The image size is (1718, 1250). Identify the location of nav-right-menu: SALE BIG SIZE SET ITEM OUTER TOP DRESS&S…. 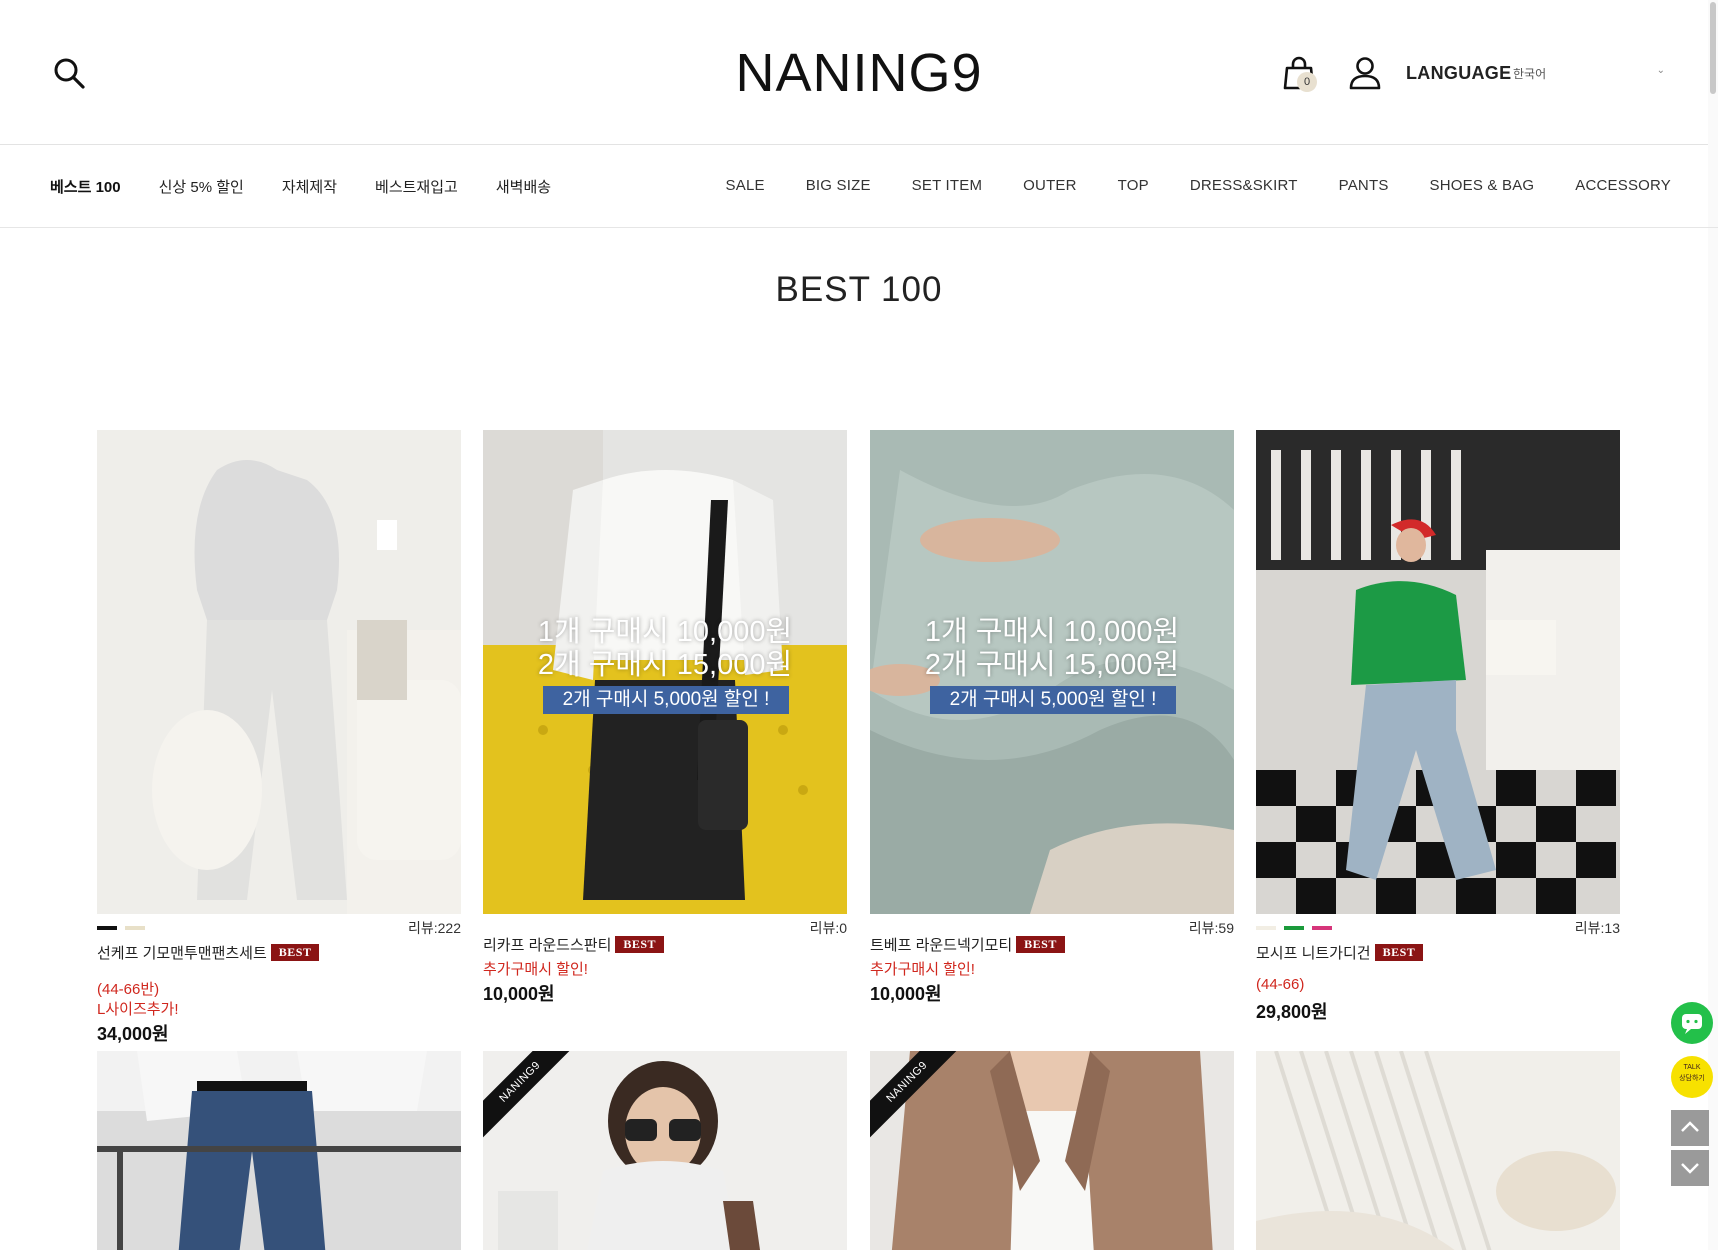
(1198, 185).